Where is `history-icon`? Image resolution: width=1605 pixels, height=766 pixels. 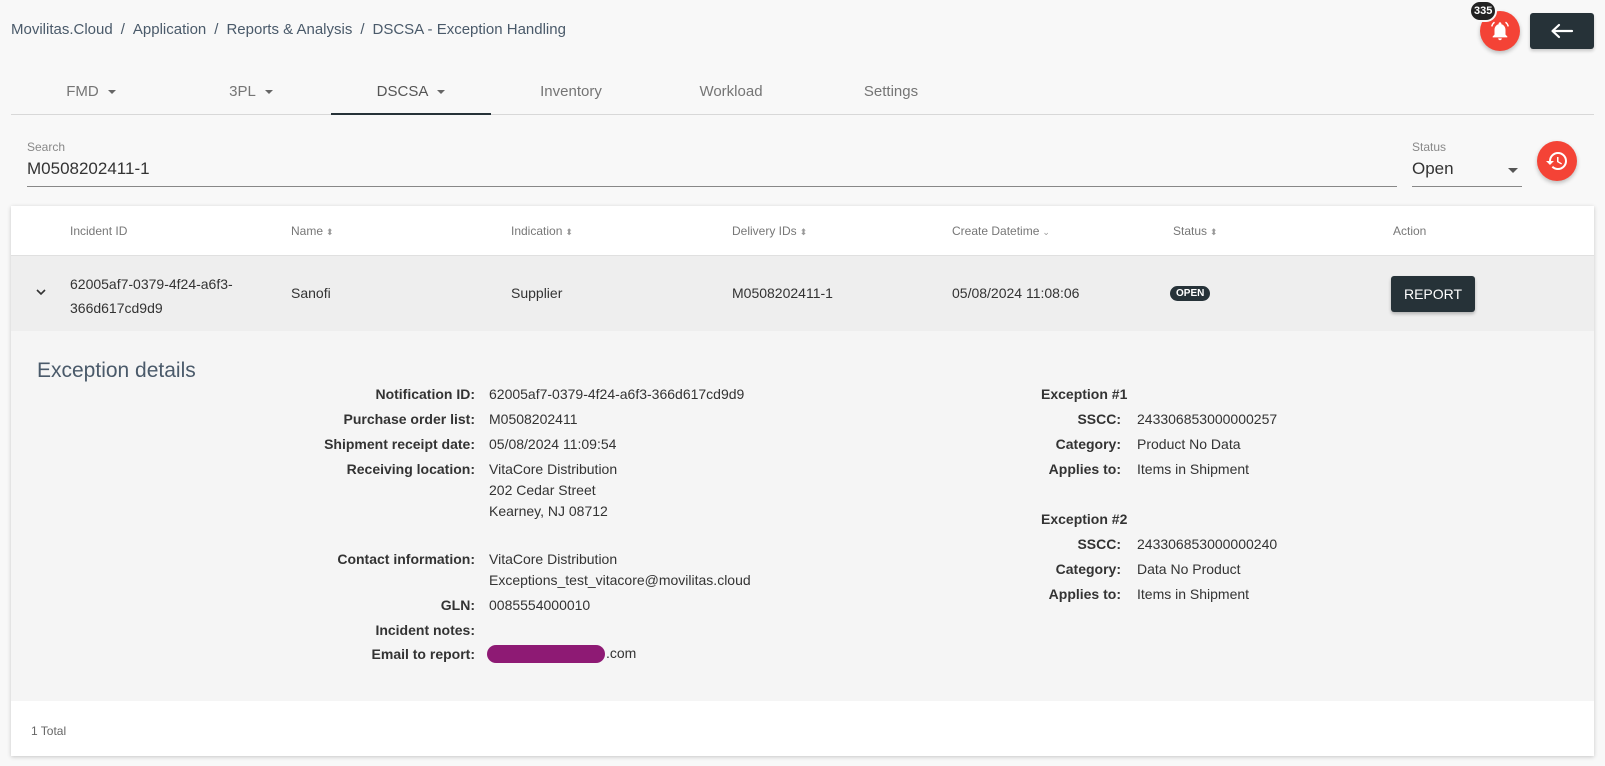 history-icon is located at coordinates (1556, 161).